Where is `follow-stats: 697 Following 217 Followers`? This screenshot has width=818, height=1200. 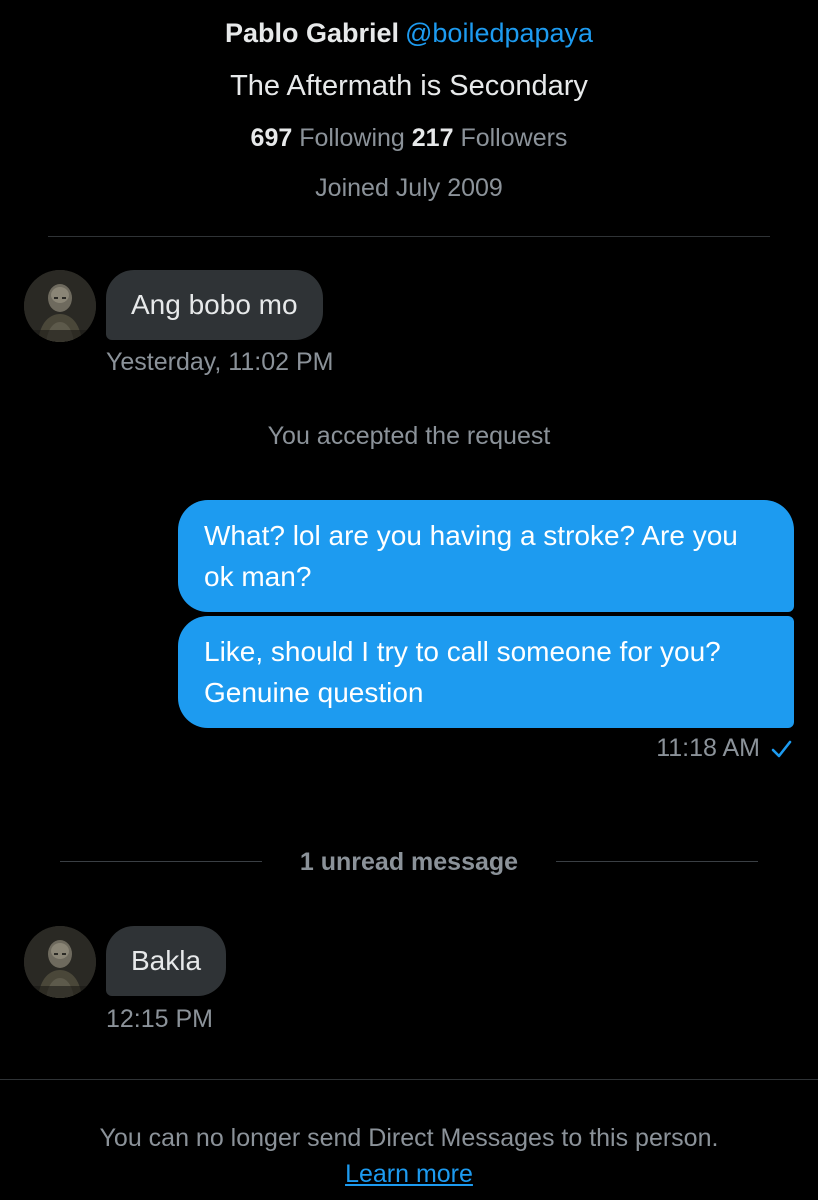
follow-stats: 697 Following 217 Followers is located at coordinates (409, 138).